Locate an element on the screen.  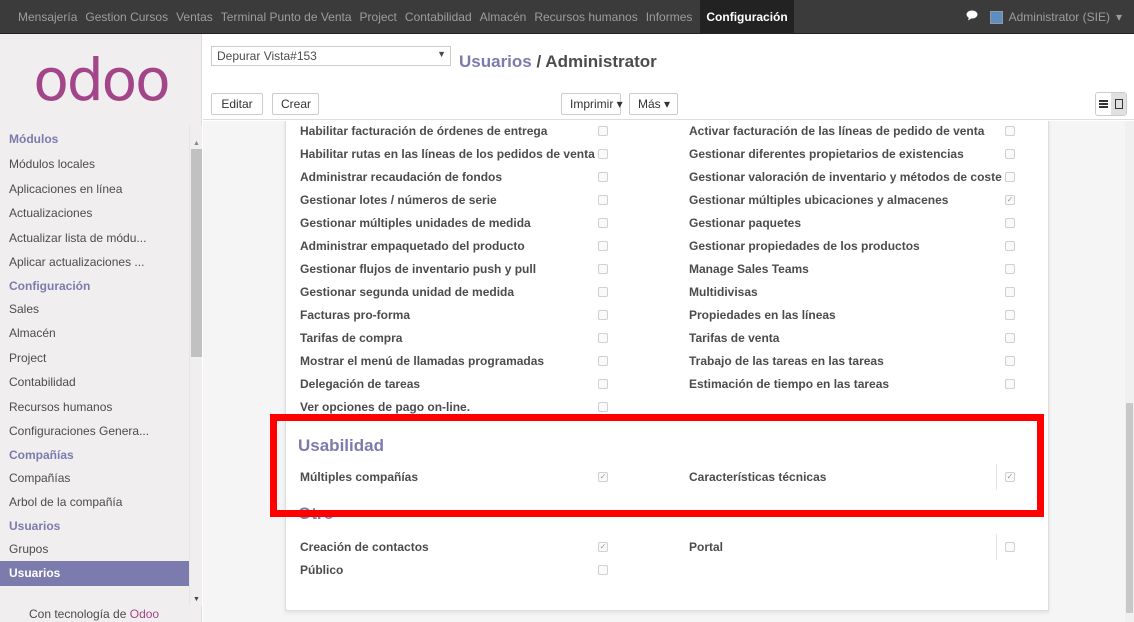
feature-label: Gestionar lotes / números de serie is located at coordinates (398, 200).